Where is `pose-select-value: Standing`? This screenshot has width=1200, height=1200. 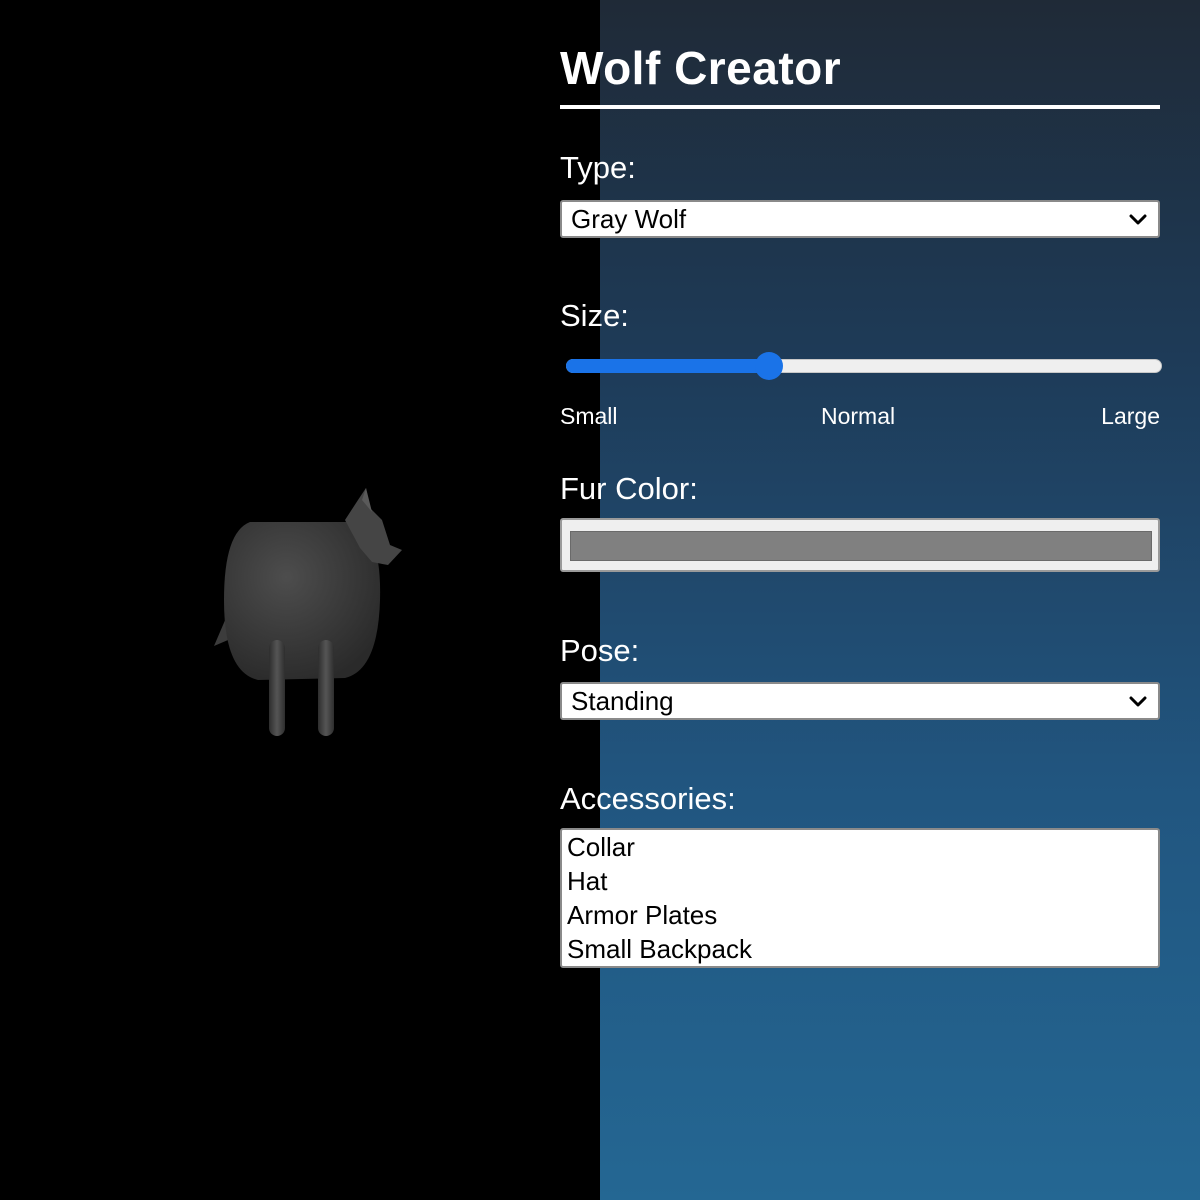
pose-select-value: Standing is located at coordinates (622, 701).